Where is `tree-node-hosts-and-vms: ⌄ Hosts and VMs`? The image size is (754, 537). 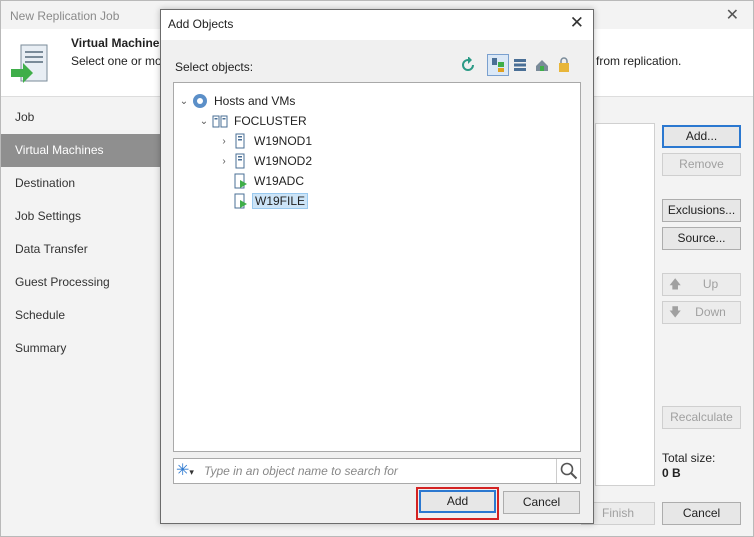
tree-node-hosts-and-vms: ⌄ Hosts and VMs is located at coordinates (237, 101).